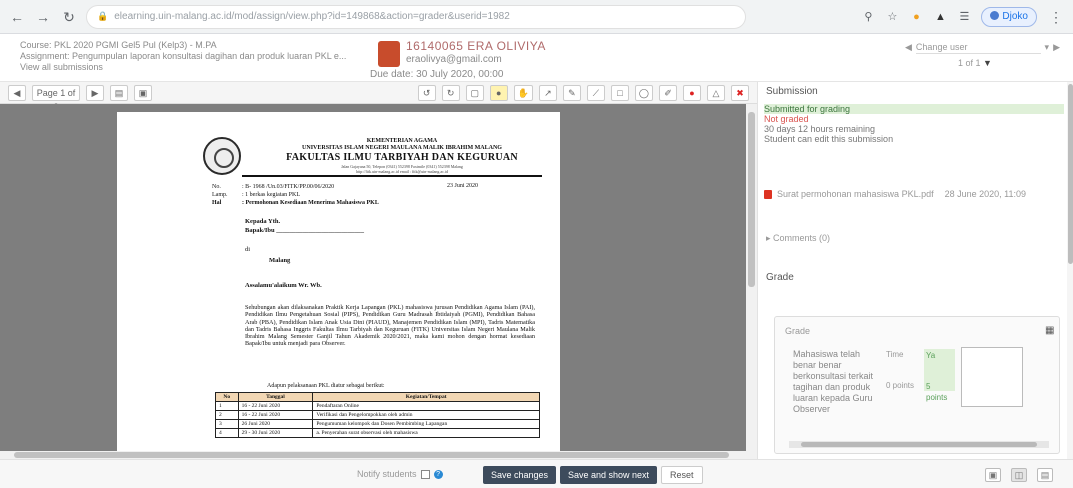 The image size is (1073, 488). I want to click on meta-label: Lamp., so click(220, 195).